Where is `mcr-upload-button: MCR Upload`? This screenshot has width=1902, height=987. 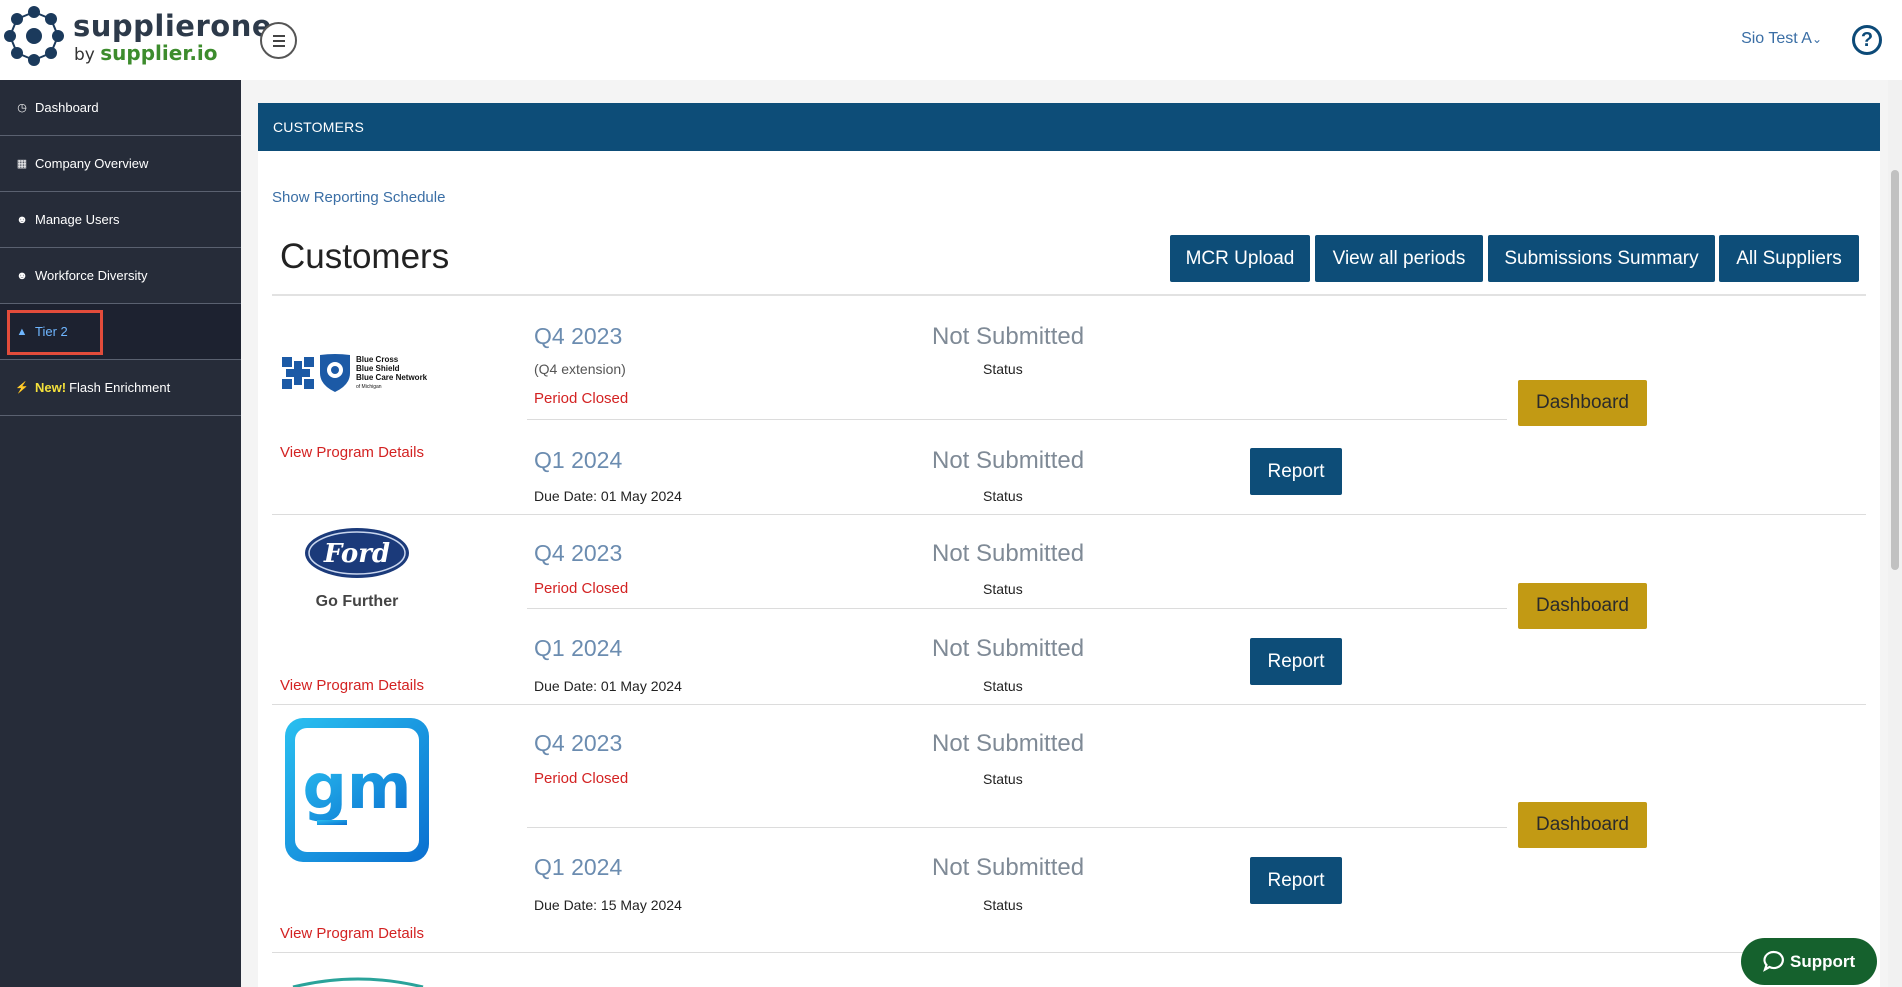
mcr-upload-button: MCR Upload is located at coordinates (1240, 258).